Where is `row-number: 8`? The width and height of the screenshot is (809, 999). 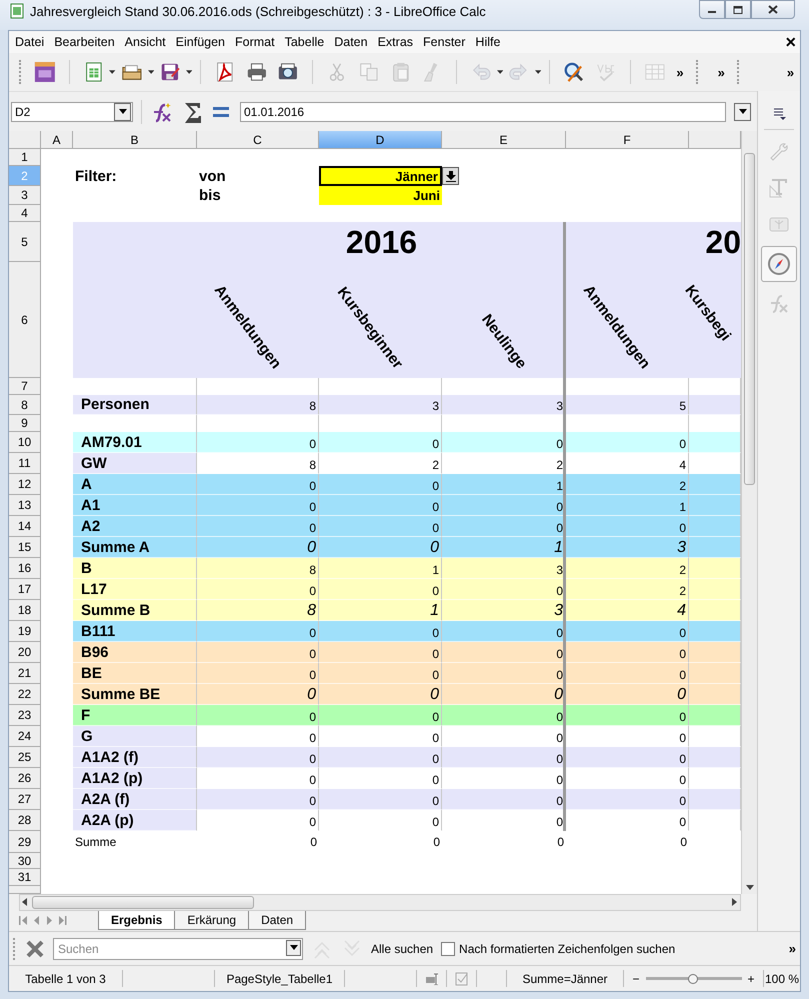 row-number: 8 is located at coordinates (25, 405).